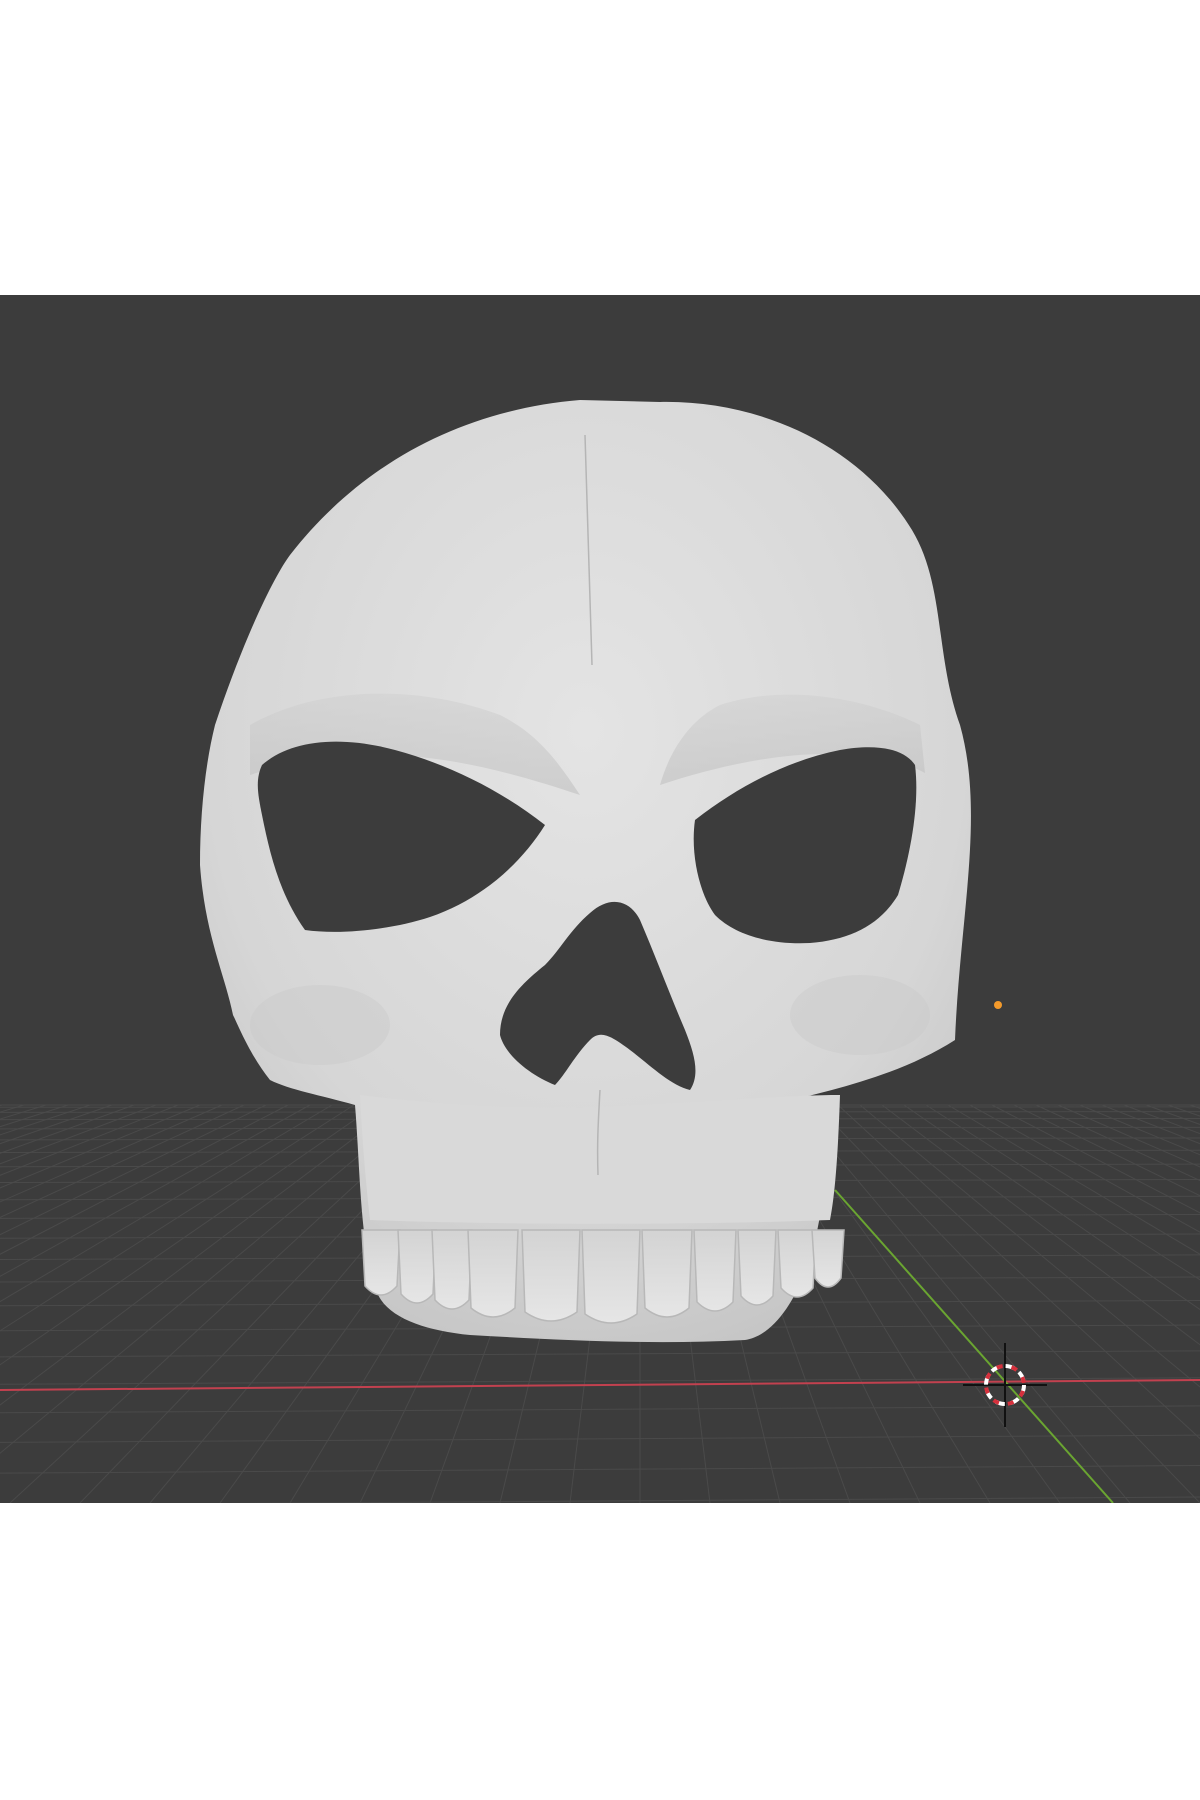  What do you see at coordinates (998, 1005) in the screenshot?
I see `light-object-dot` at bounding box center [998, 1005].